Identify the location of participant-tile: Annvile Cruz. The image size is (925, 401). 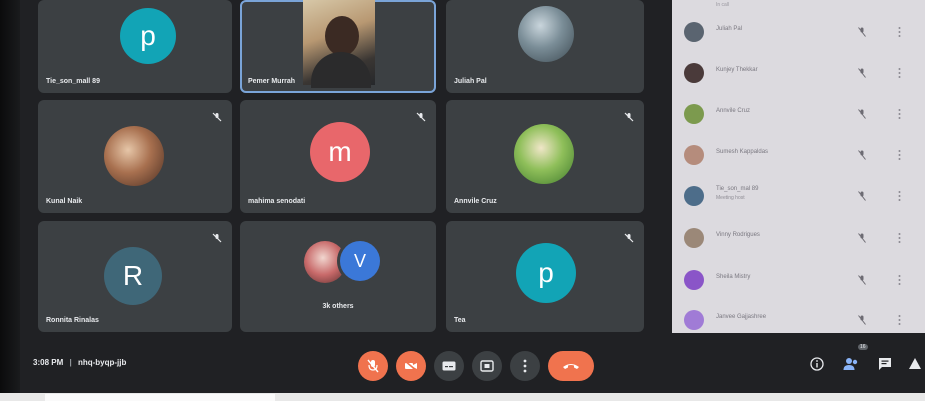
(545, 156).